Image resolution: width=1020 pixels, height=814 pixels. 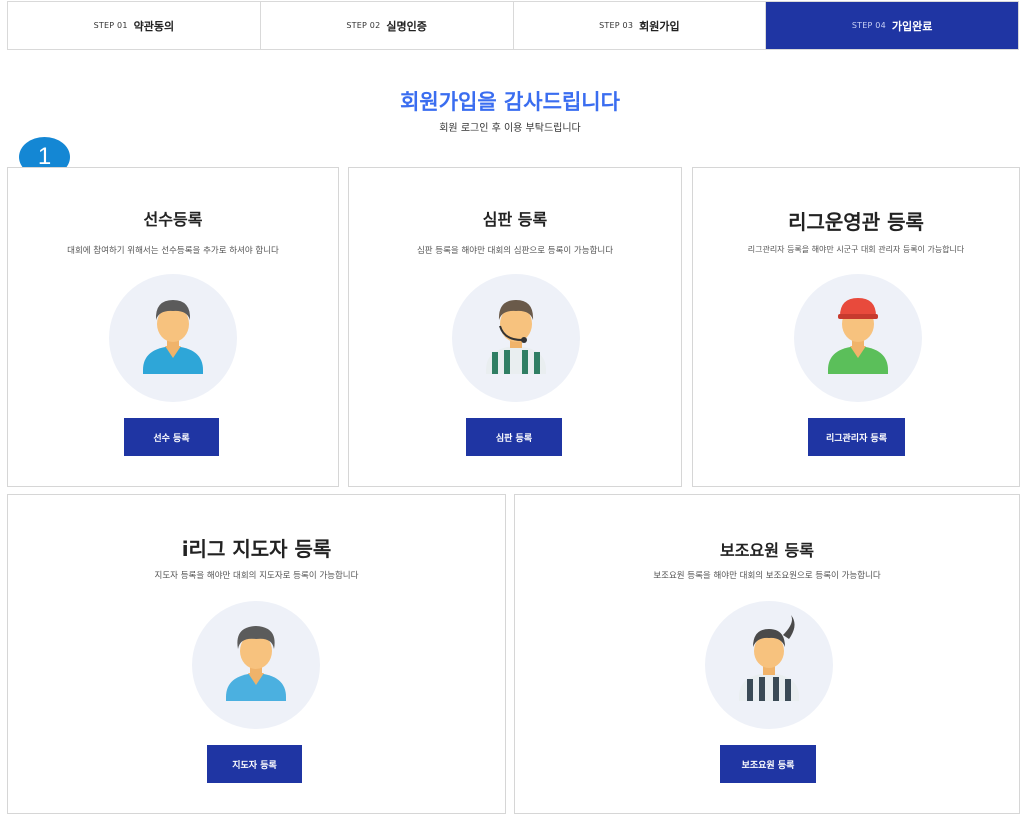 I want to click on card-title: 심판 등록, so click(x=515, y=219).